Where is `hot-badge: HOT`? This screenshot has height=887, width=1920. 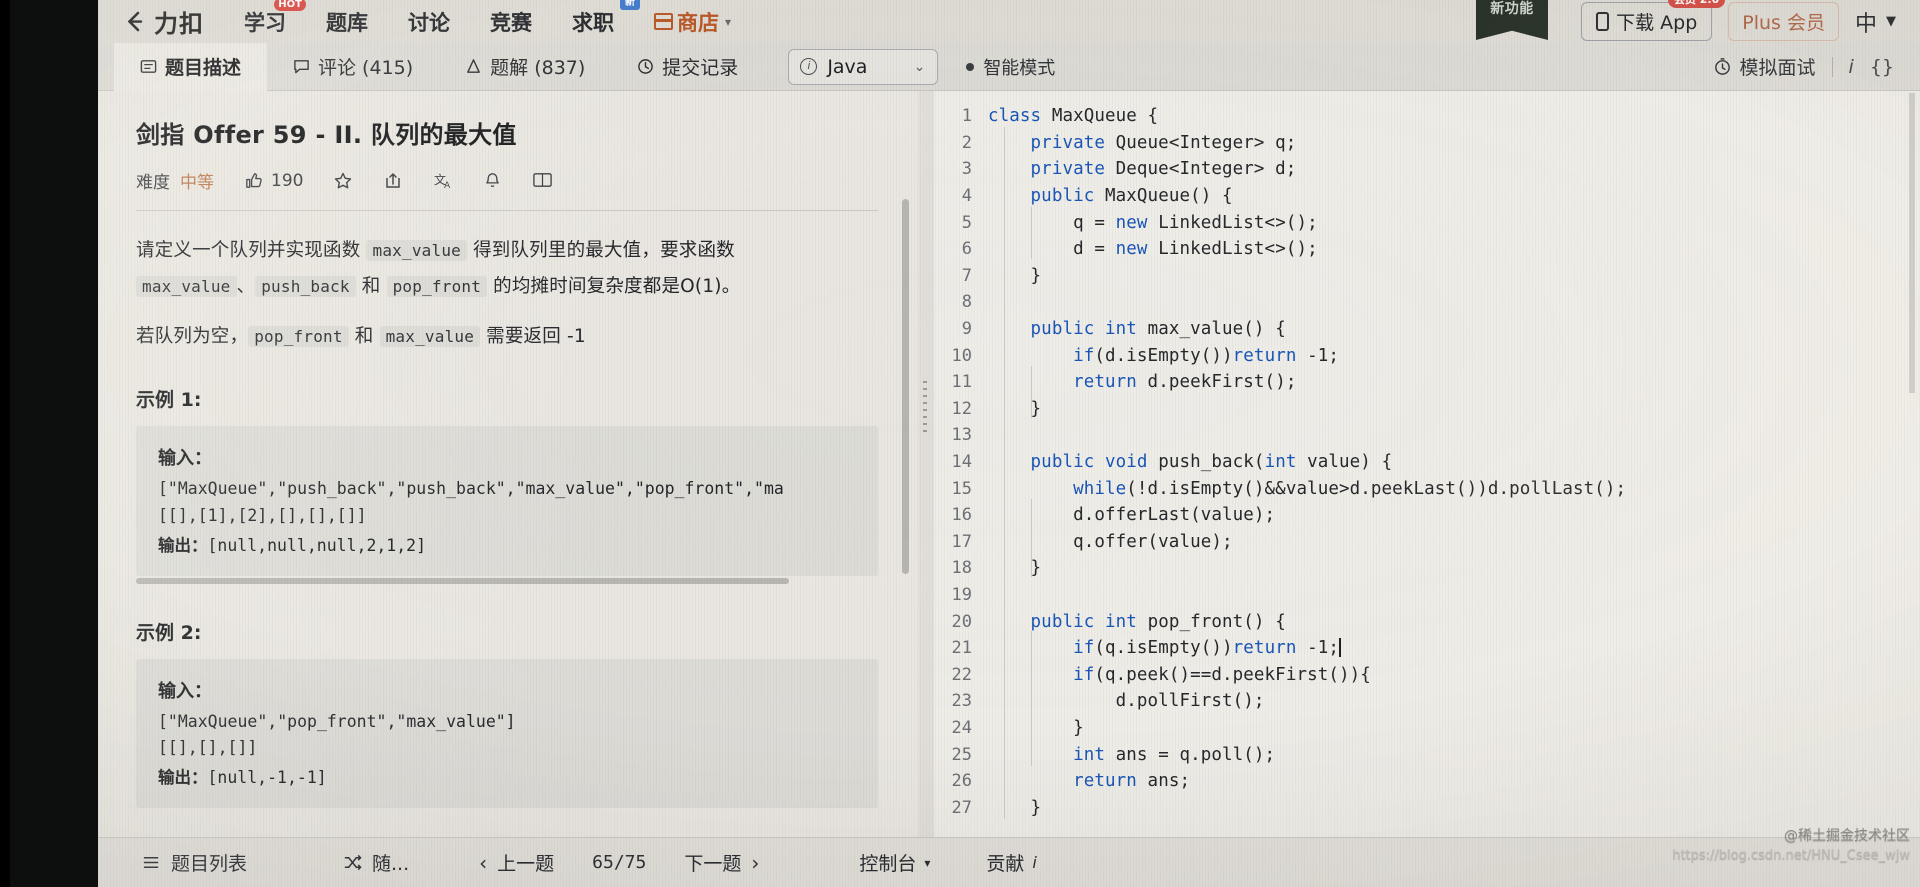
hot-badge: HOT is located at coordinates (290, 5).